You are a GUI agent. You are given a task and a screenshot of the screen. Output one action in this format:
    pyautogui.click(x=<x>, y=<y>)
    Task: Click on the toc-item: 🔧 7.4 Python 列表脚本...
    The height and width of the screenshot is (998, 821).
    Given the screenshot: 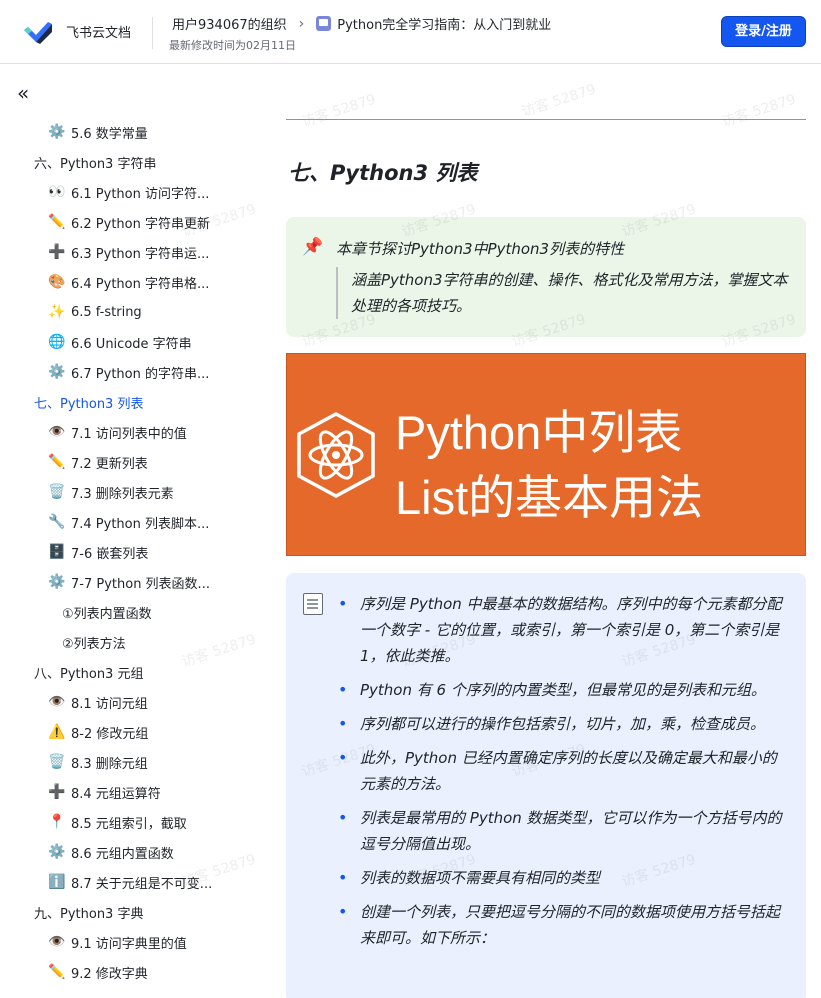 What is the action you would take?
    pyautogui.click(x=130, y=522)
    